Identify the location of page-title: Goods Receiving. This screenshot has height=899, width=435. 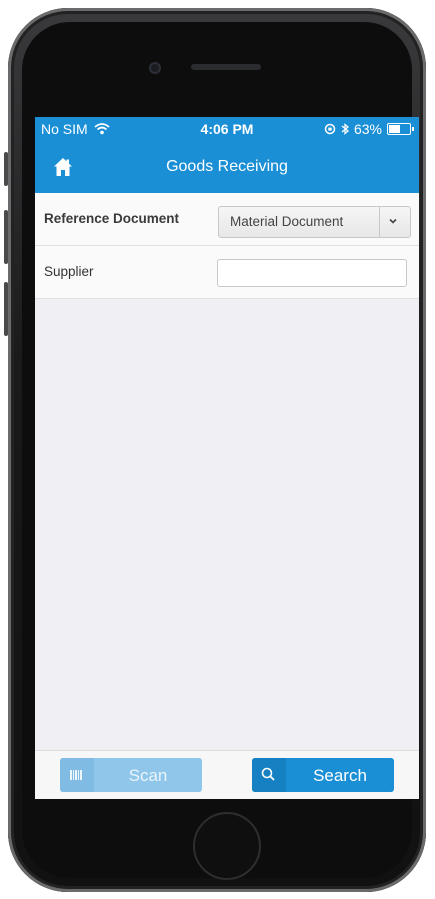
(227, 166).